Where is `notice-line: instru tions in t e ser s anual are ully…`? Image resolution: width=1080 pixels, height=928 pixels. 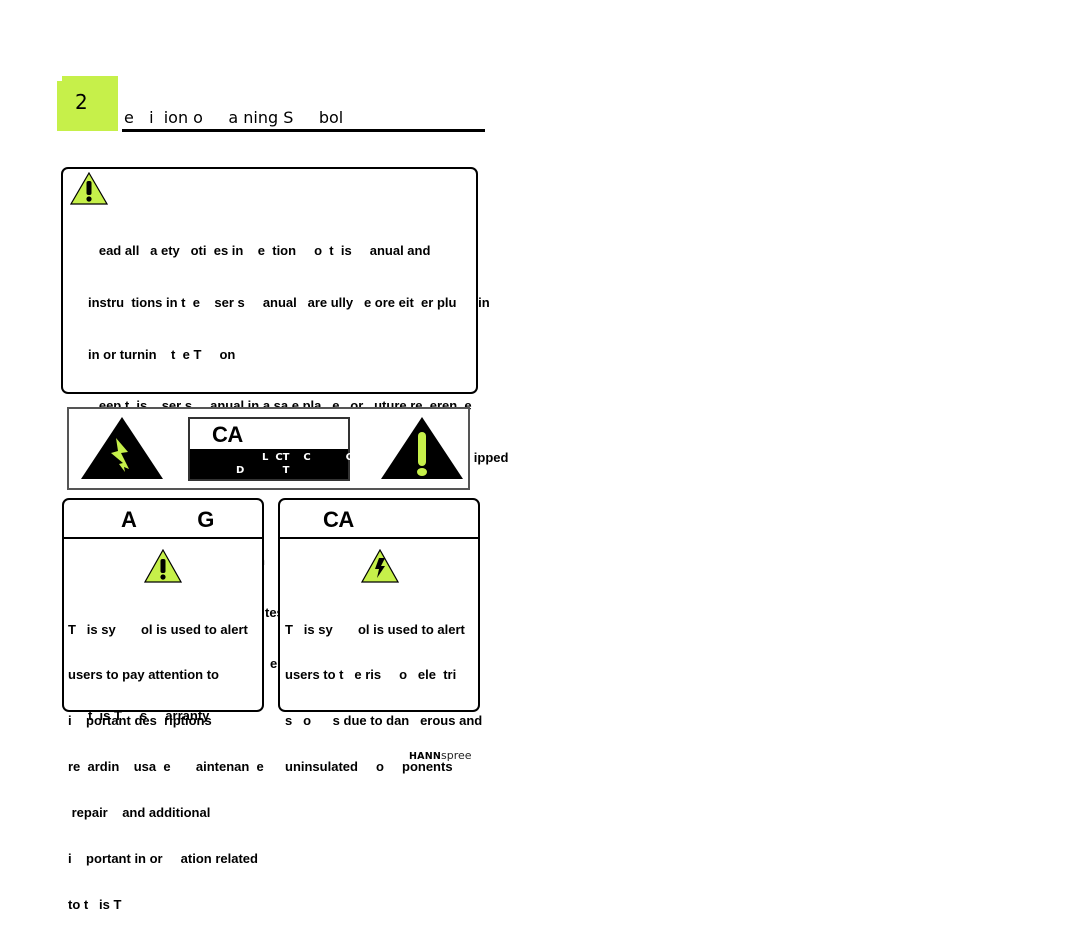 notice-line: instru tions in t e ser s anual are ully… is located at coordinates (289, 303).